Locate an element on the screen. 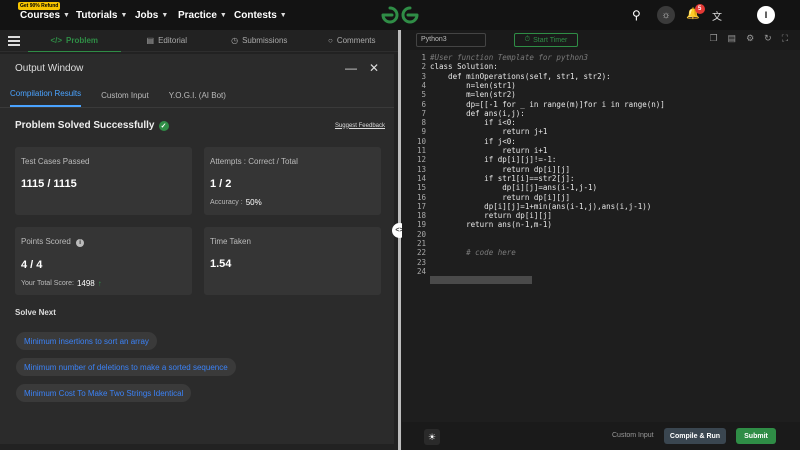  line-number: 5 is located at coordinates (423, 95).